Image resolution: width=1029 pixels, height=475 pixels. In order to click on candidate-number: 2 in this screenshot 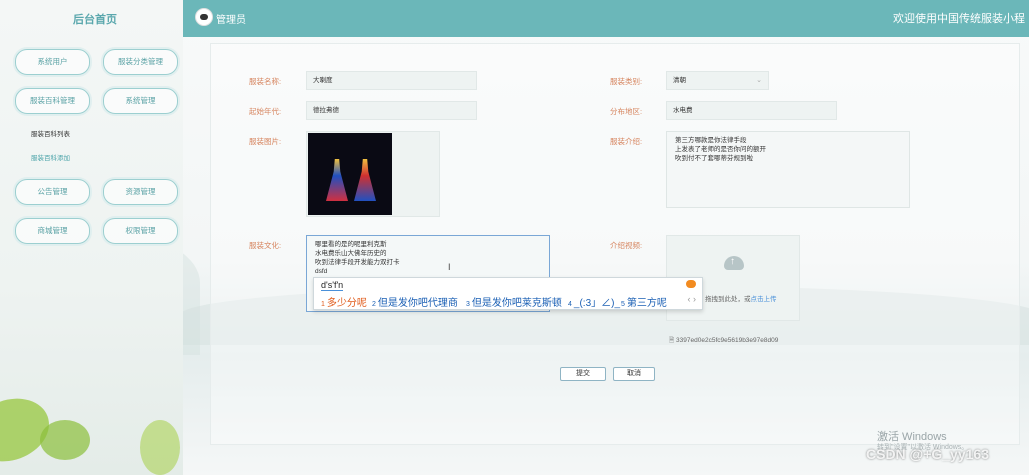, I will do `click(374, 304)`.